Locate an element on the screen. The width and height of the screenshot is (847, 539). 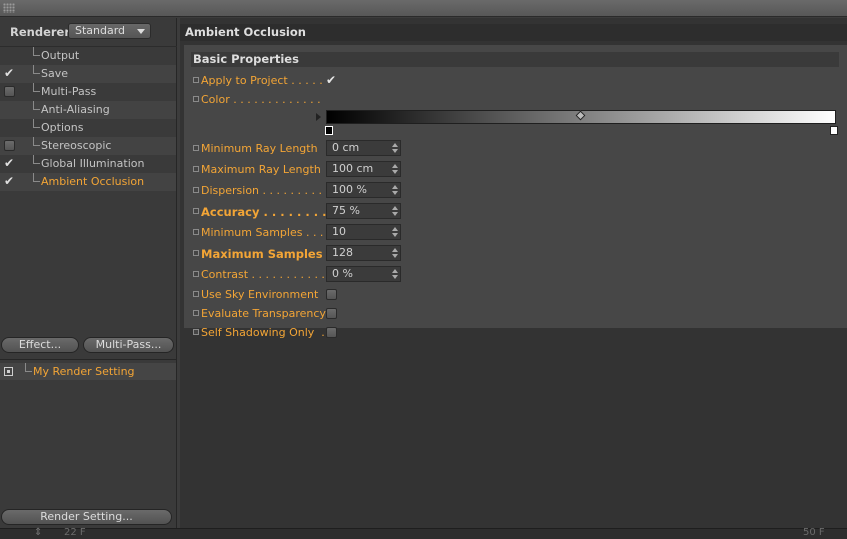
timeline-start-frame: 22 F is located at coordinates (75, 532).